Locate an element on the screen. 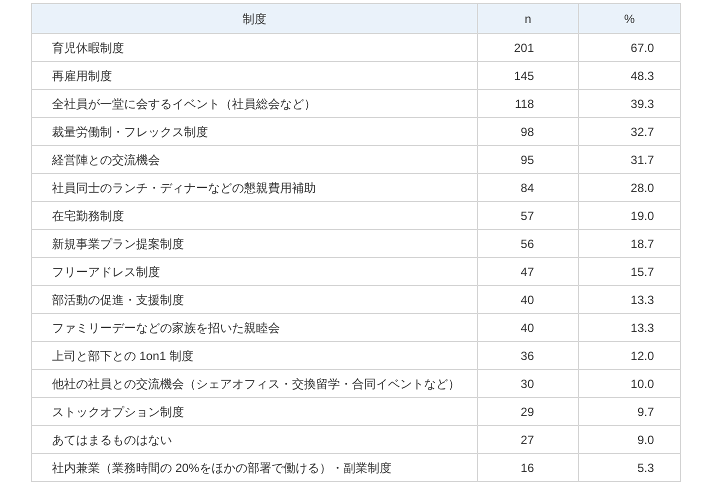 The height and width of the screenshot is (484, 719). table-cell: あてはまるものはない is located at coordinates (255, 440).